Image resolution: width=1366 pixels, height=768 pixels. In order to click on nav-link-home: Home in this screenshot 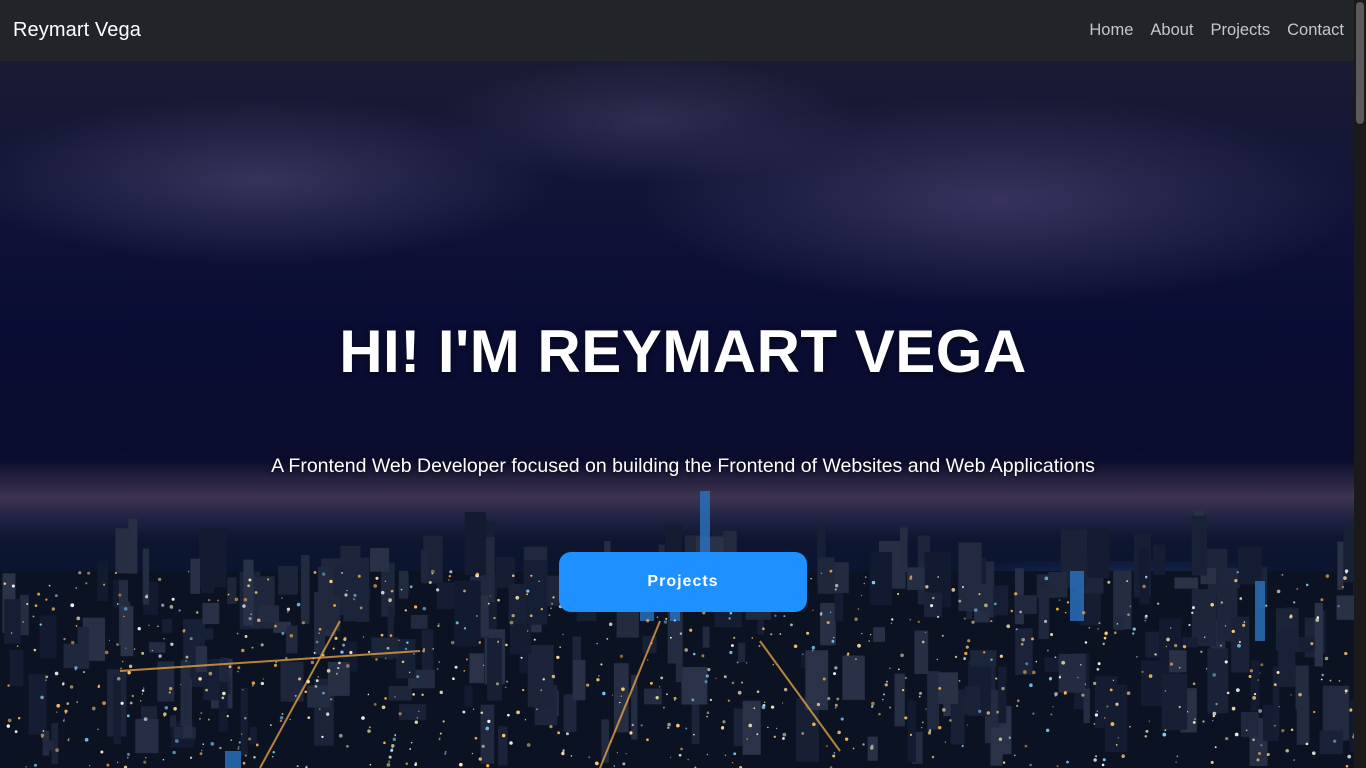, I will do `click(1111, 30)`.